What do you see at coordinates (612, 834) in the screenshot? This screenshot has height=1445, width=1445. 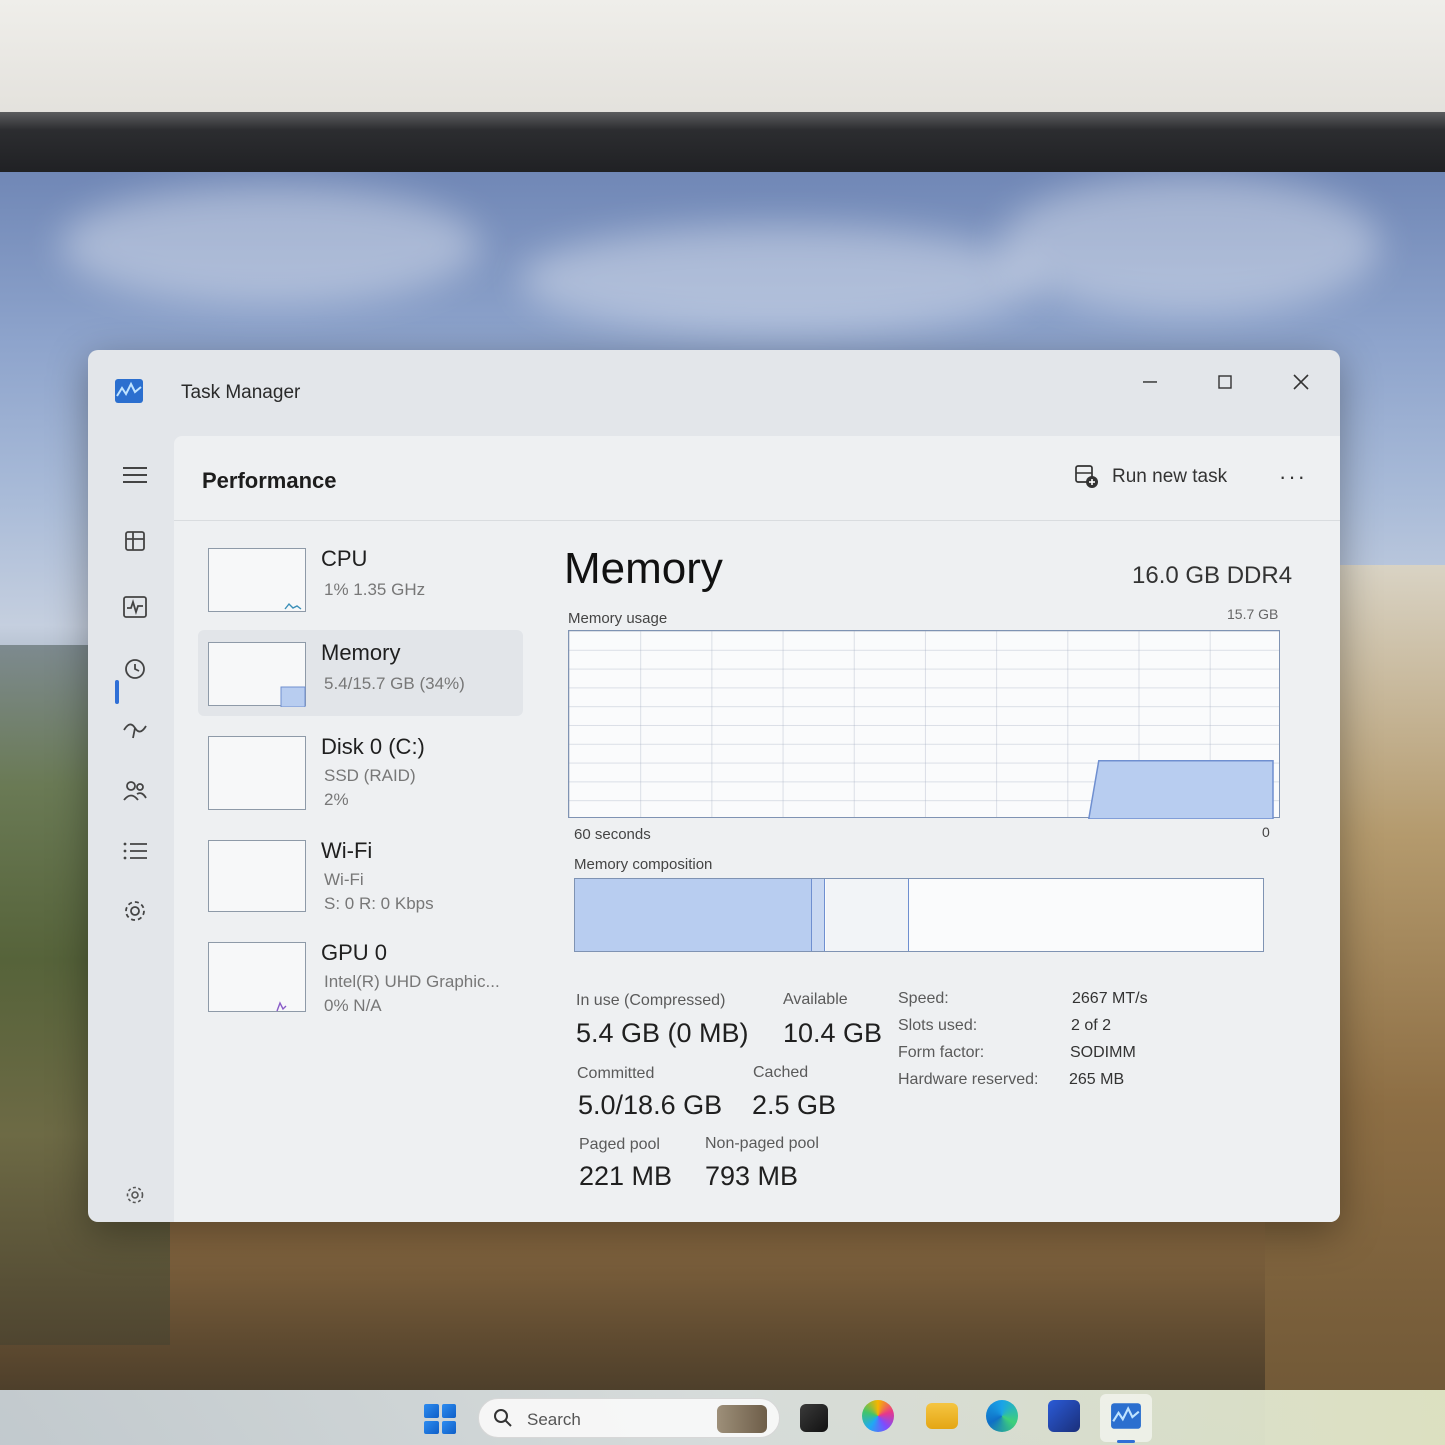 I see `usage-axis-left: 60 seconds` at bounding box center [612, 834].